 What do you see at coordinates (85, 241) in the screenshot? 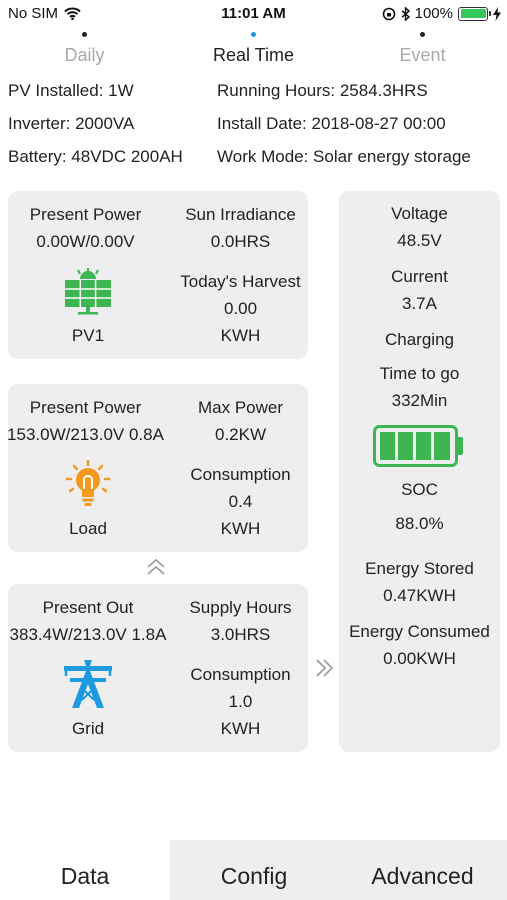
I see `pv-present-power-value: 0.00W/0.00V` at bounding box center [85, 241].